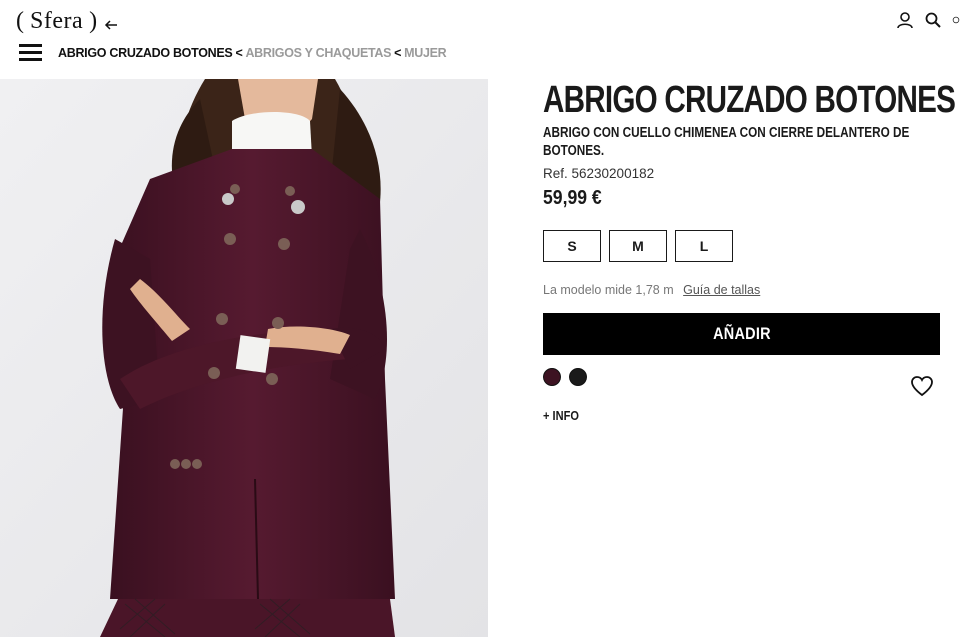  Describe the element at coordinates (30, 52) in the screenshot. I see `menu-hamburger-icon` at that location.